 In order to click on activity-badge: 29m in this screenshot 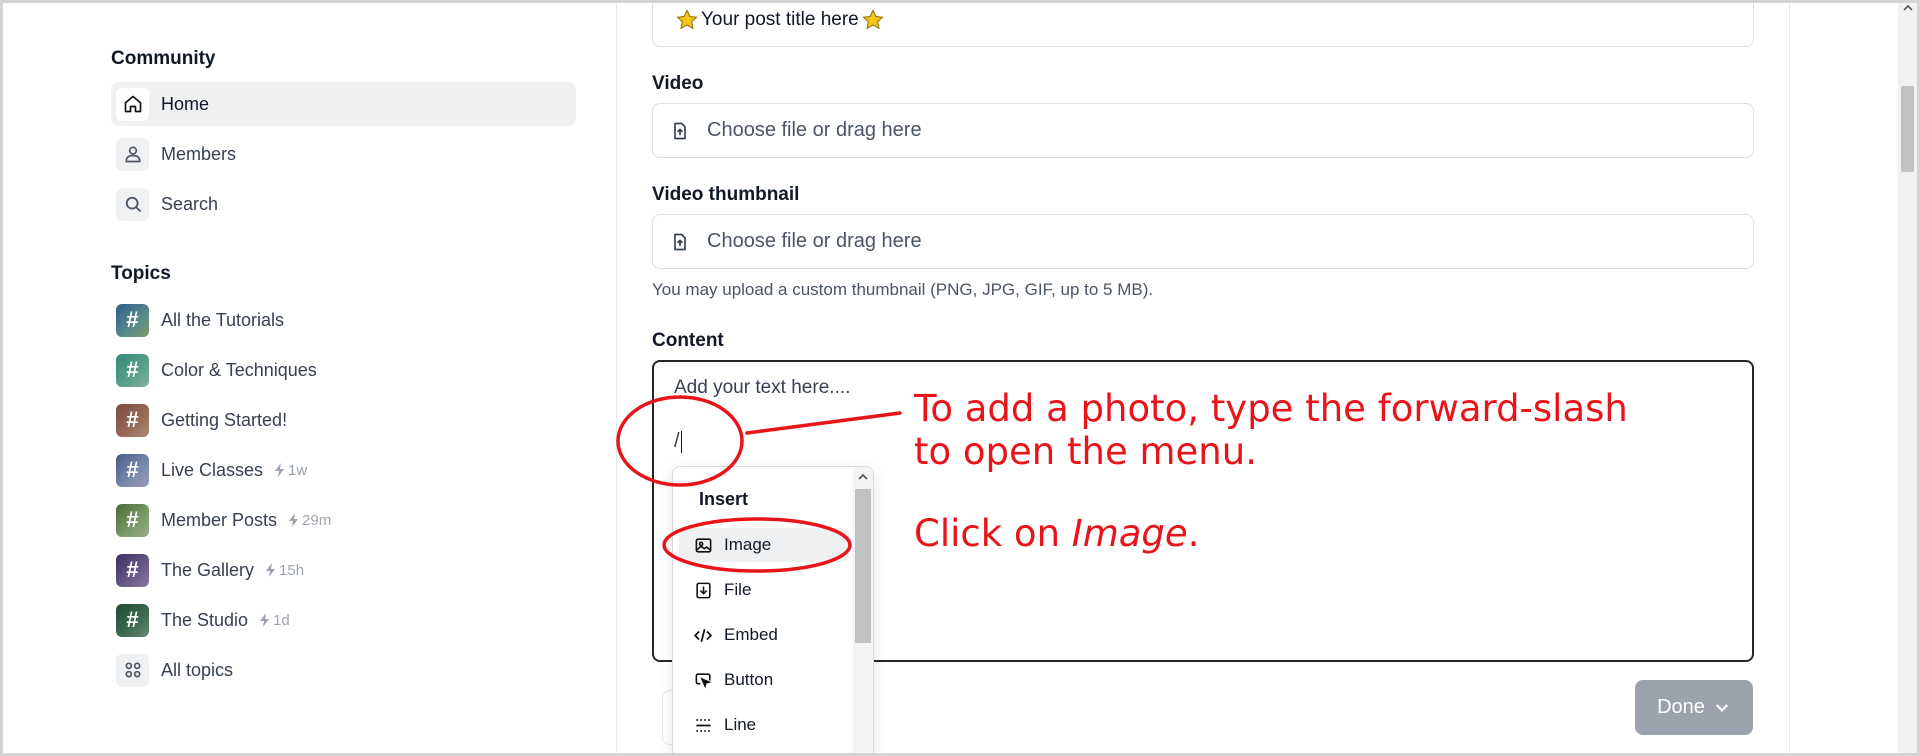, I will do `click(310, 520)`.